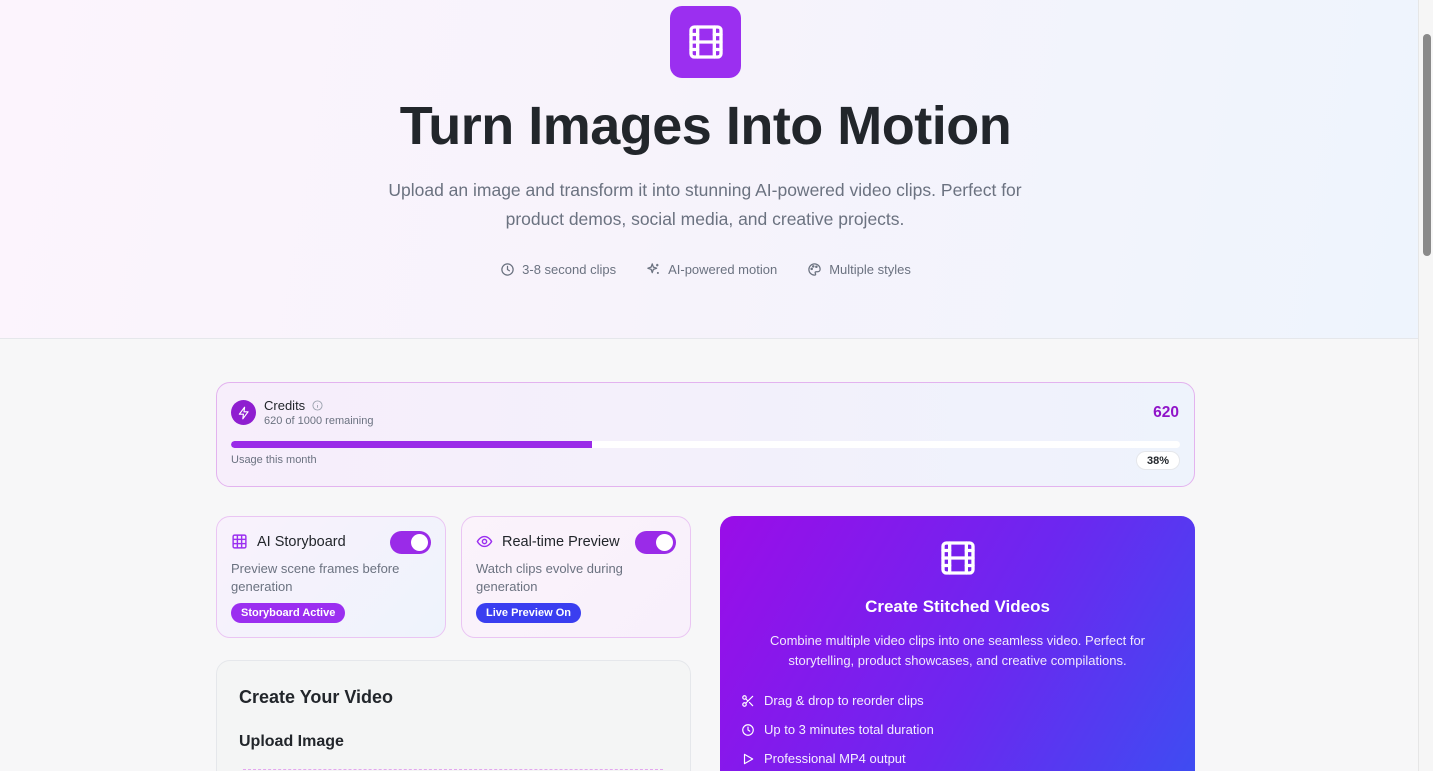  I want to click on feature-label: 3-8 second clips, so click(569, 269).